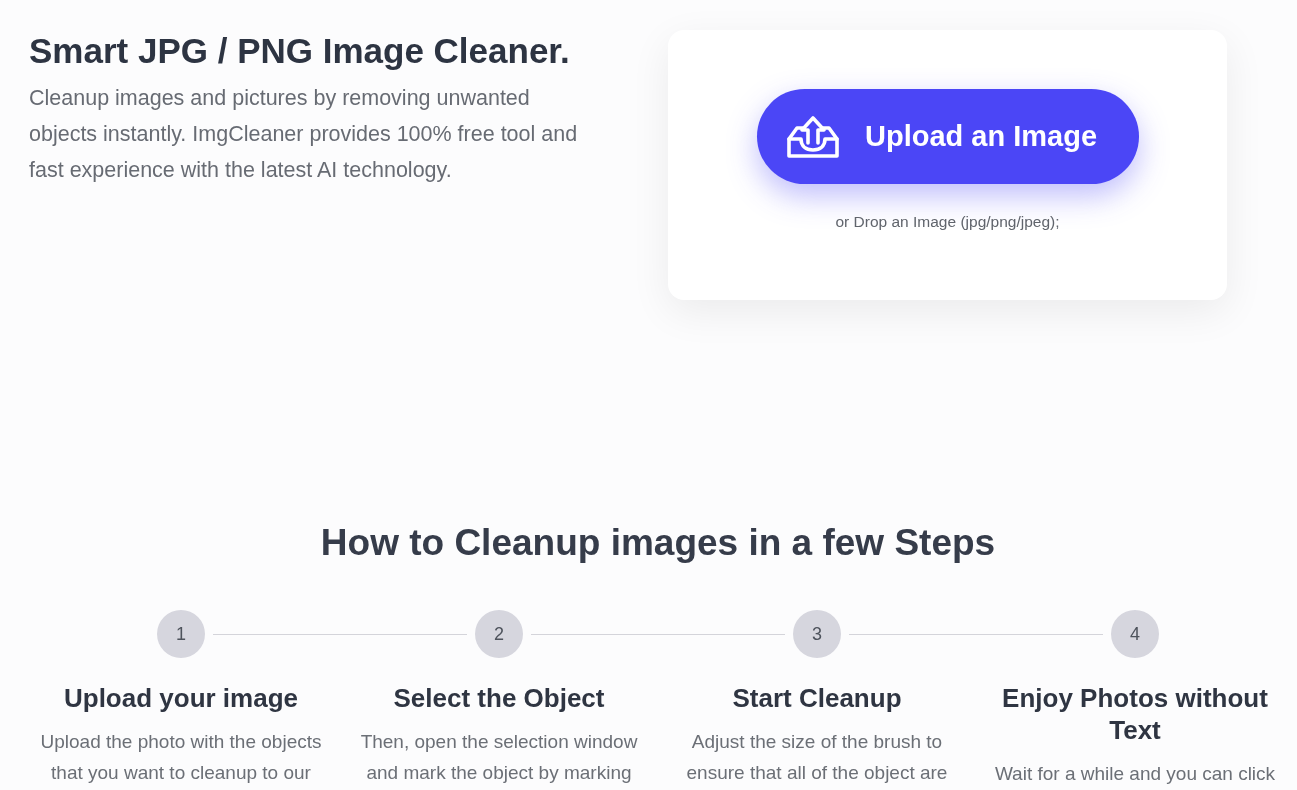  What do you see at coordinates (947, 222) in the screenshot?
I see `drop-hint: or Drop an Image (jpg/png/jpeg);` at bounding box center [947, 222].